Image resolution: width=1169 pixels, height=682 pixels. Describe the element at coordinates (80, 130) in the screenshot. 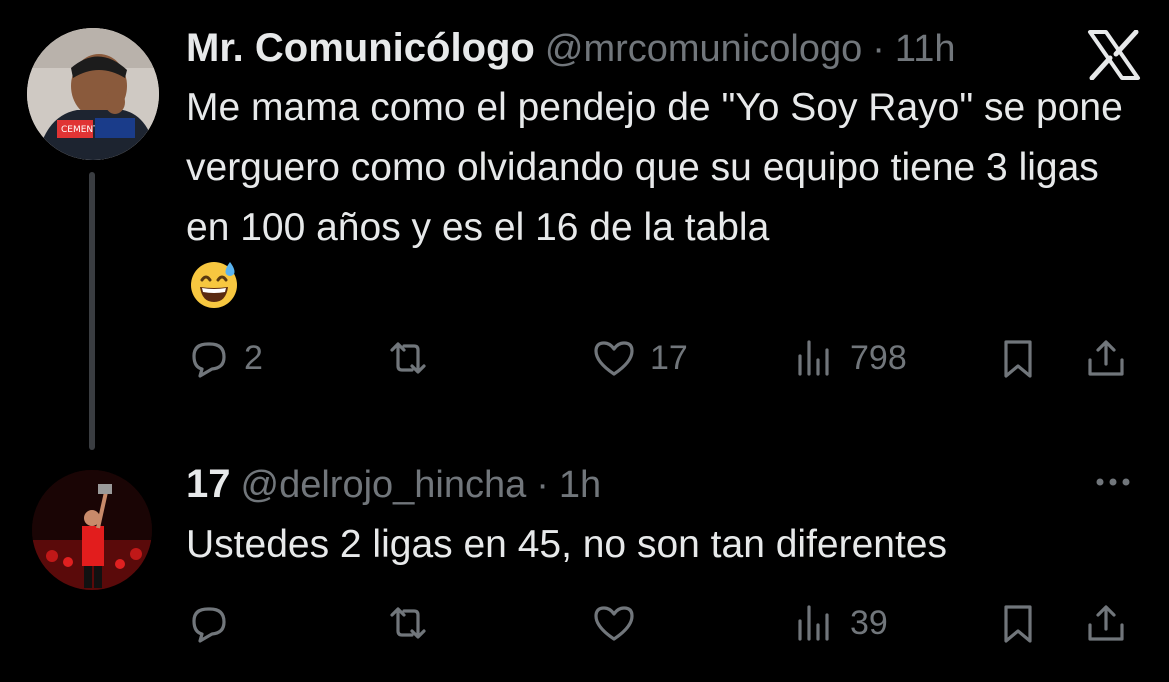

I see `svg-text: CEMENT` at that location.